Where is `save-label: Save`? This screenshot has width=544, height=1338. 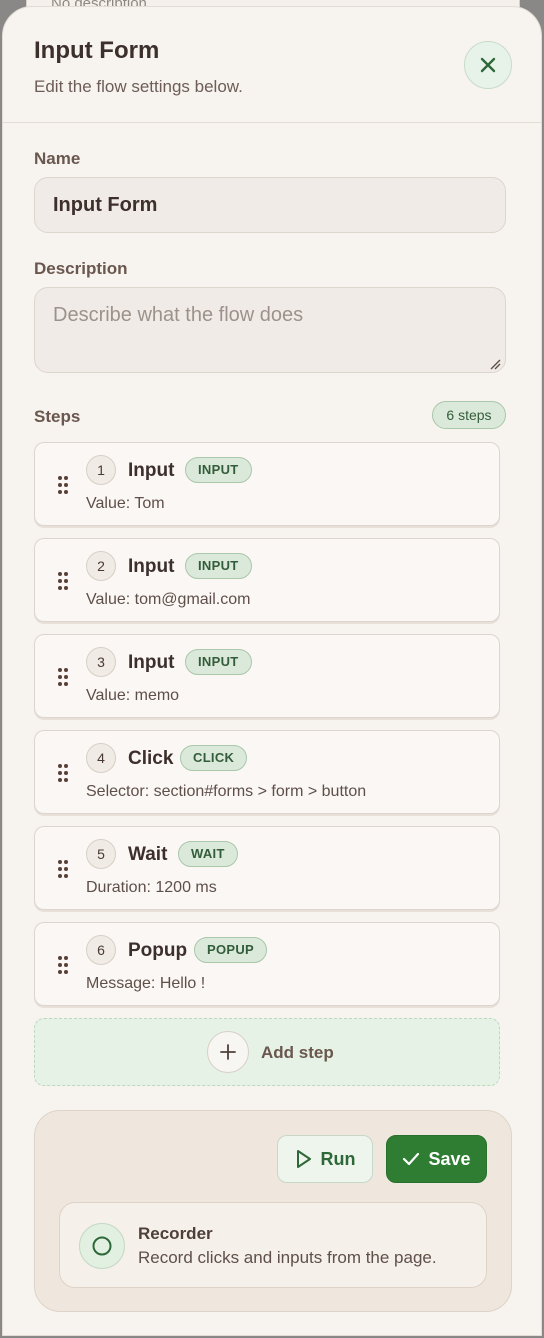
save-label: Save is located at coordinates (449, 1158).